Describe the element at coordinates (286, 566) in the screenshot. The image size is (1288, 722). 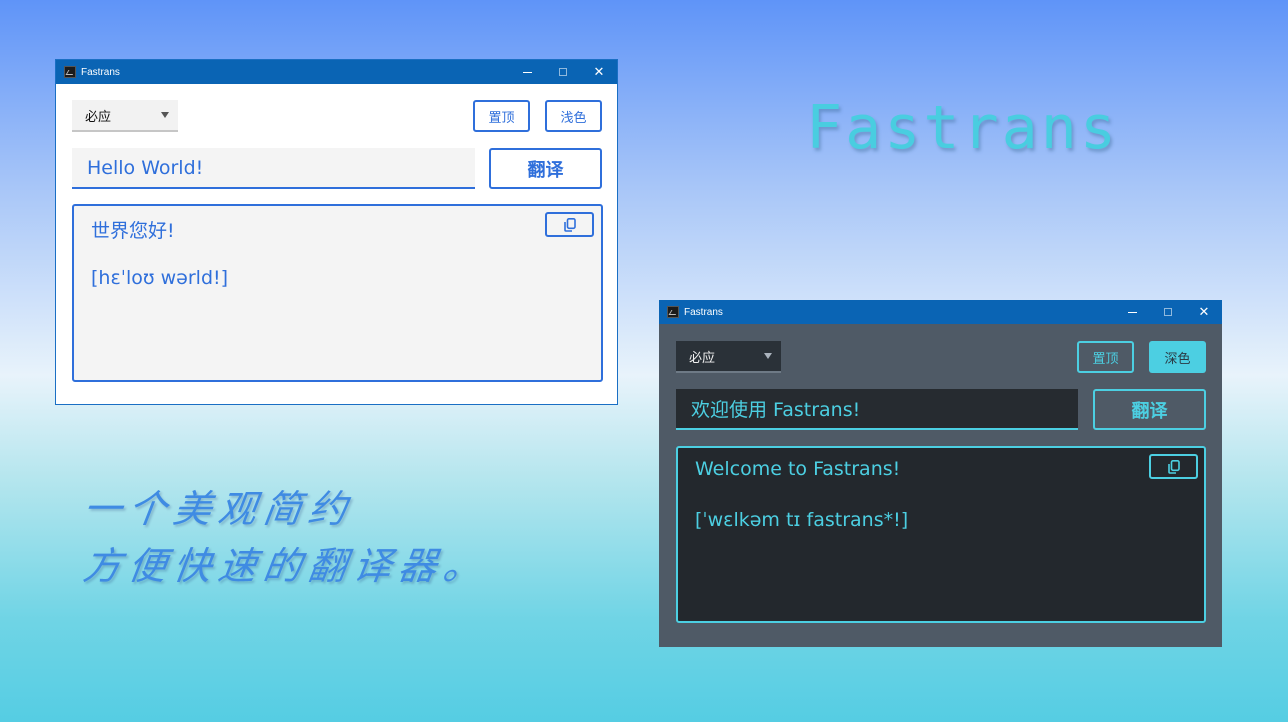
I see `slogan-line-2: 方便快速的翻译器。` at that location.